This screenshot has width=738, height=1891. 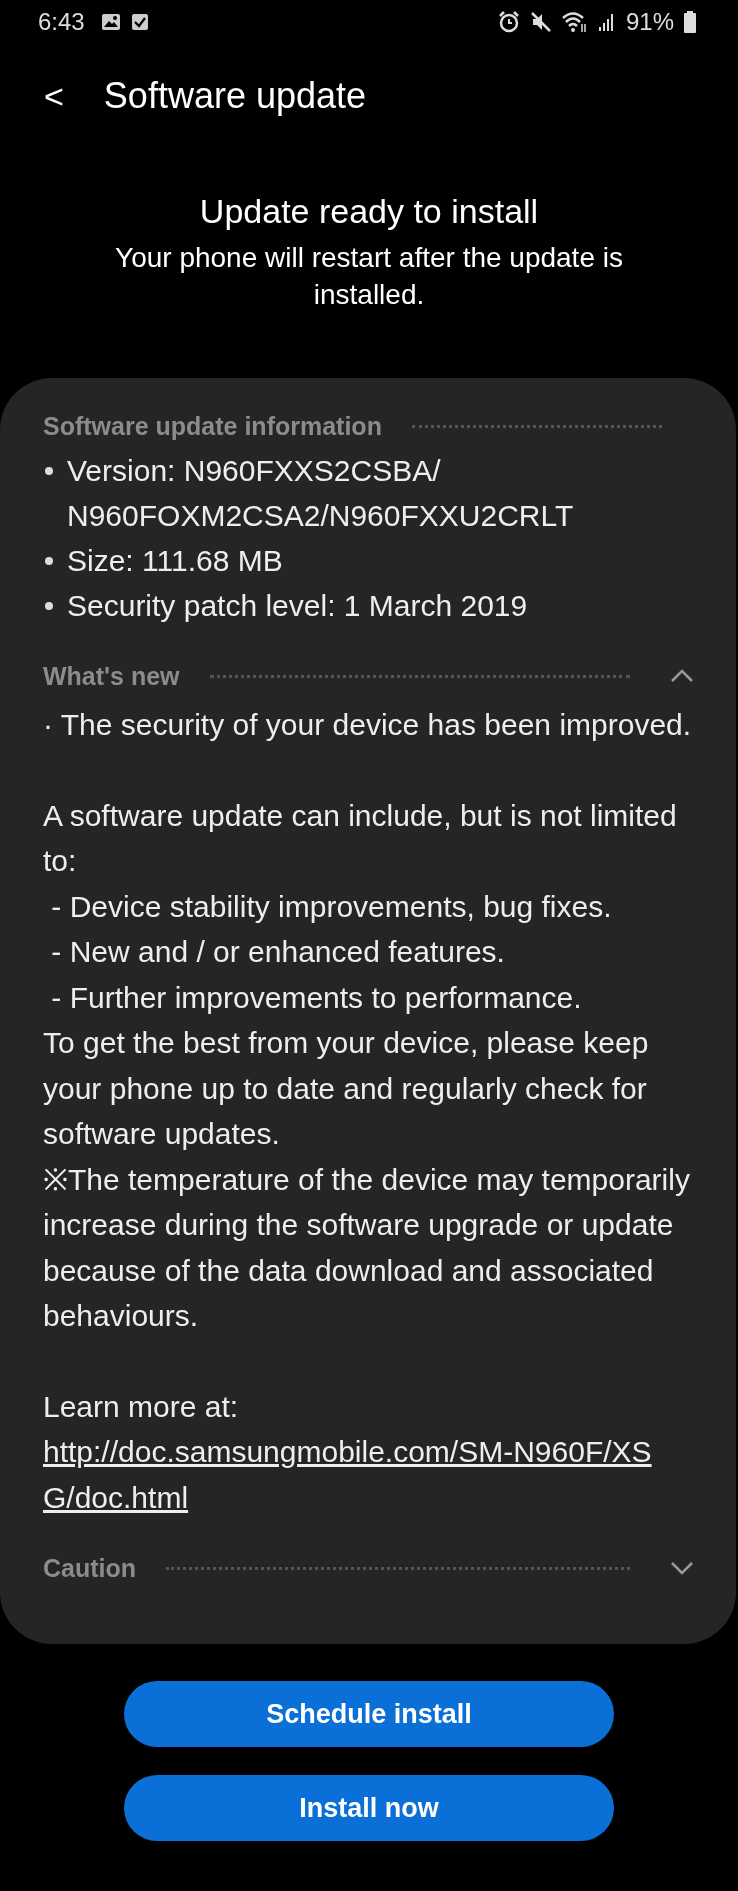 What do you see at coordinates (367, 1247) in the screenshot?
I see `body-text: ※The temperature of the device may temporarily increase during the software upgrade or update because of the data download and associated behaviours.` at bounding box center [367, 1247].